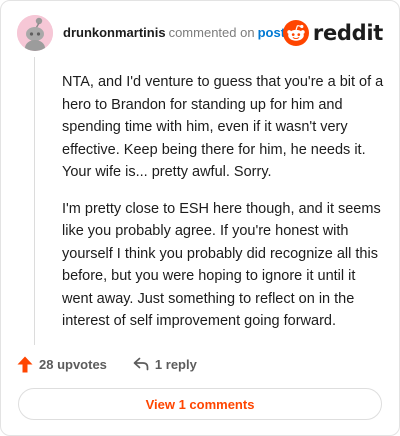 Image resolution: width=400 pixels, height=436 pixels. I want to click on post-link: post, so click(271, 32).